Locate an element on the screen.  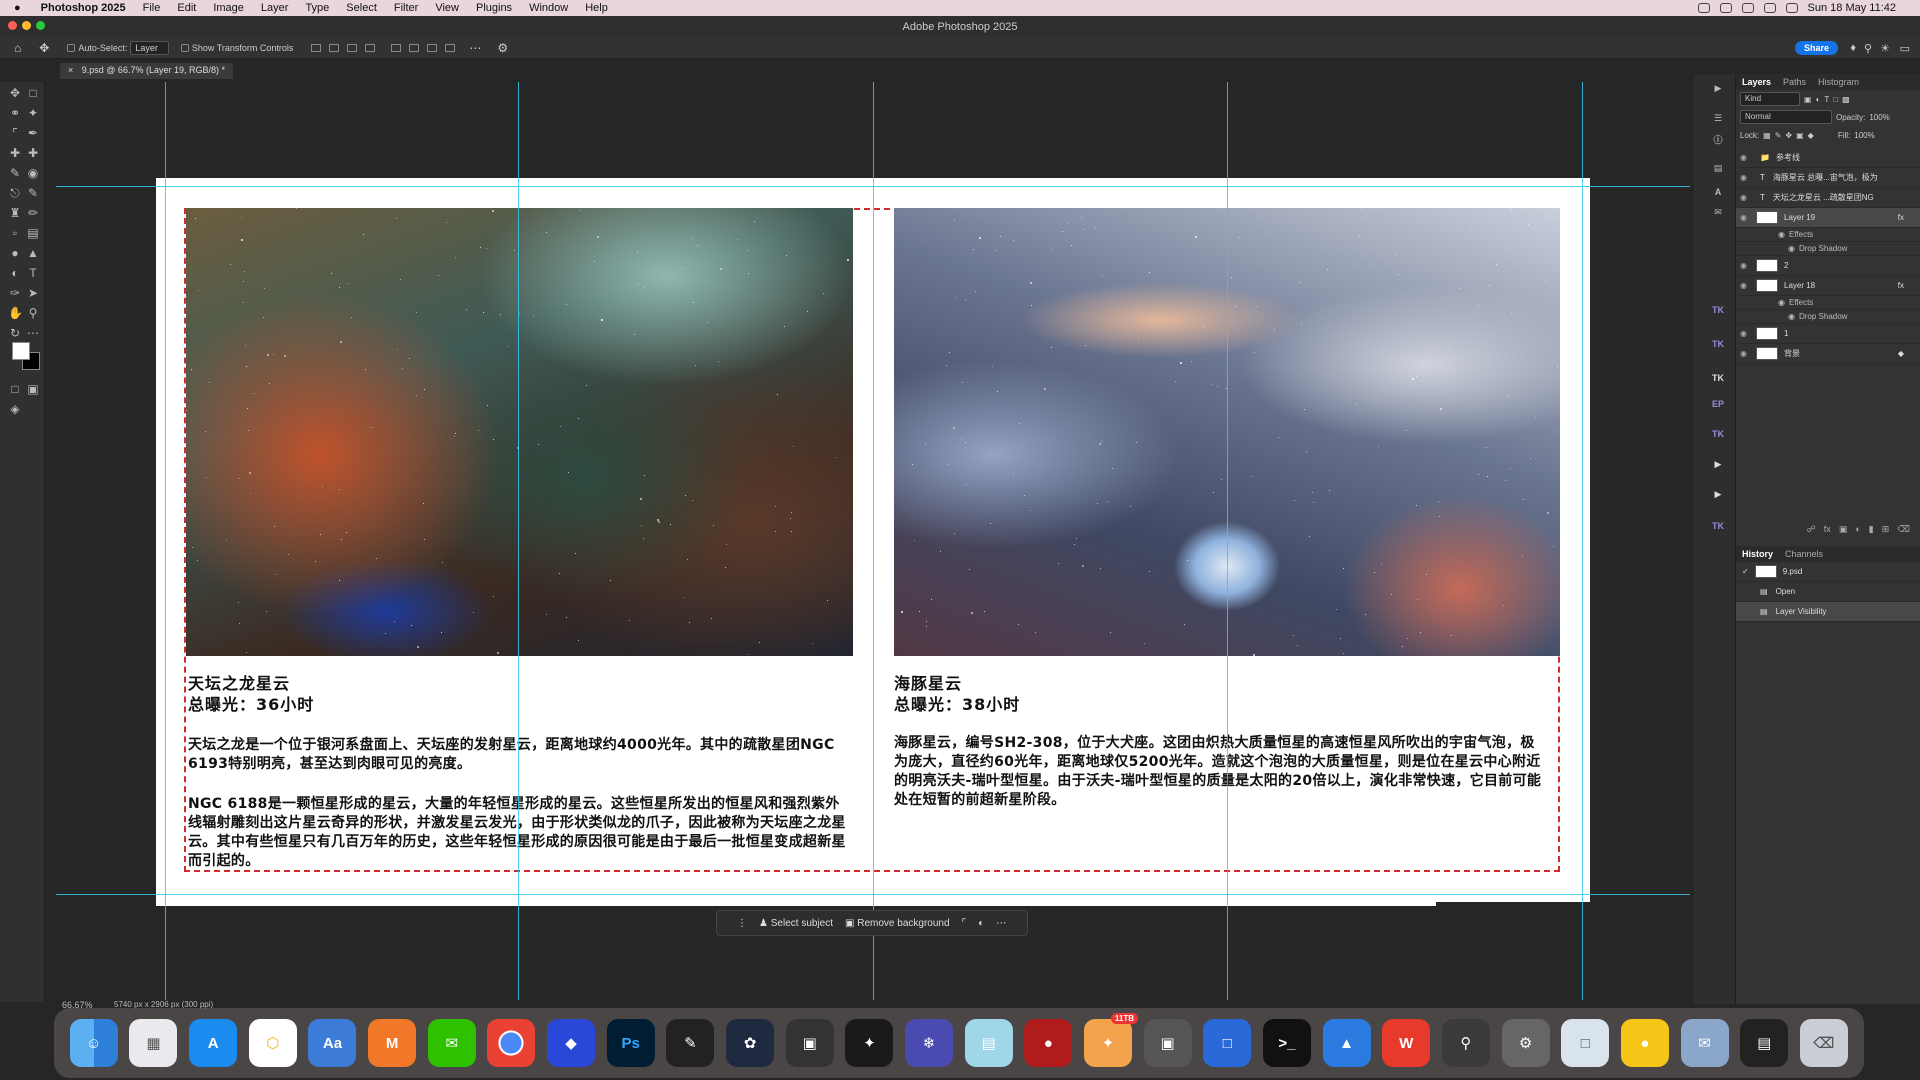
plugin-tk-cx-icon: TK is located at coordinates (1718, 526).